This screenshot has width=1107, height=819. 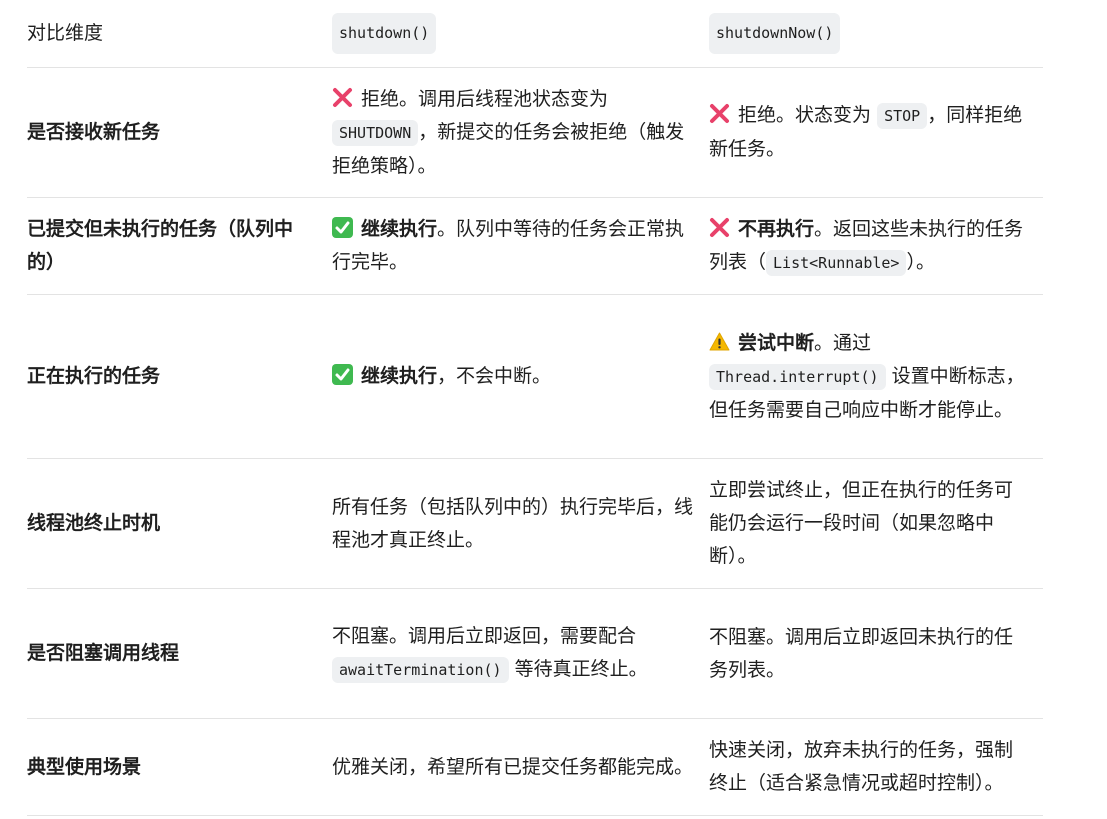 I want to click on header-shutdown: shutdown(), so click(x=520, y=33).